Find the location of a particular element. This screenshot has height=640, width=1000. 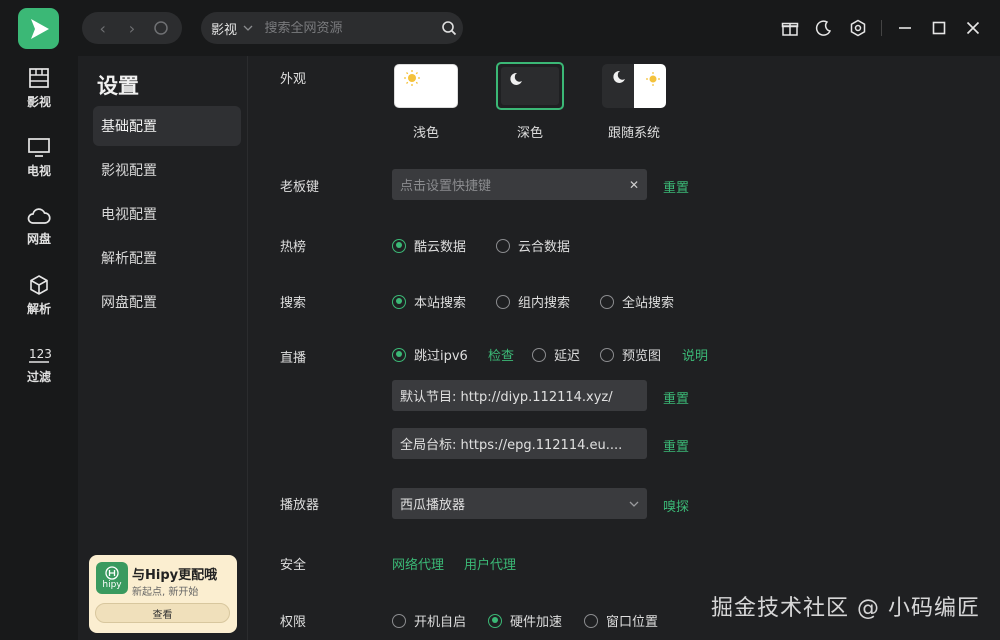

search-input is located at coordinates (349, 28).